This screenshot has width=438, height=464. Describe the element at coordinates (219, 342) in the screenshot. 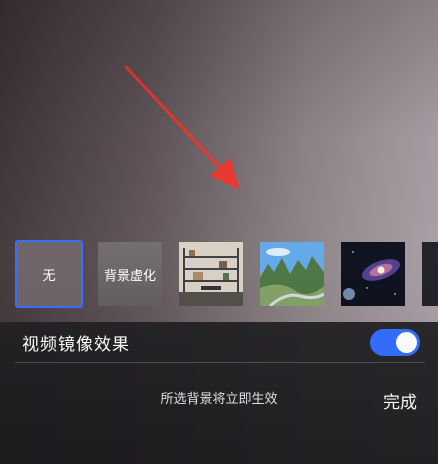

I see `mirror-setting-row: 视频镜像效果` at that location.